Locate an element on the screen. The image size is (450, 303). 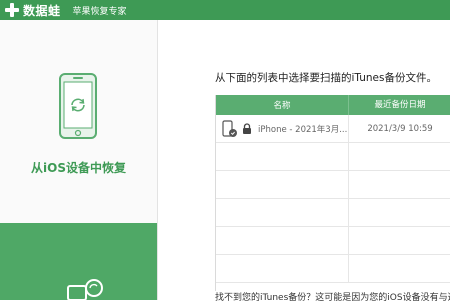
nav-restore-from-itunes is located at coordinates (78, 261).